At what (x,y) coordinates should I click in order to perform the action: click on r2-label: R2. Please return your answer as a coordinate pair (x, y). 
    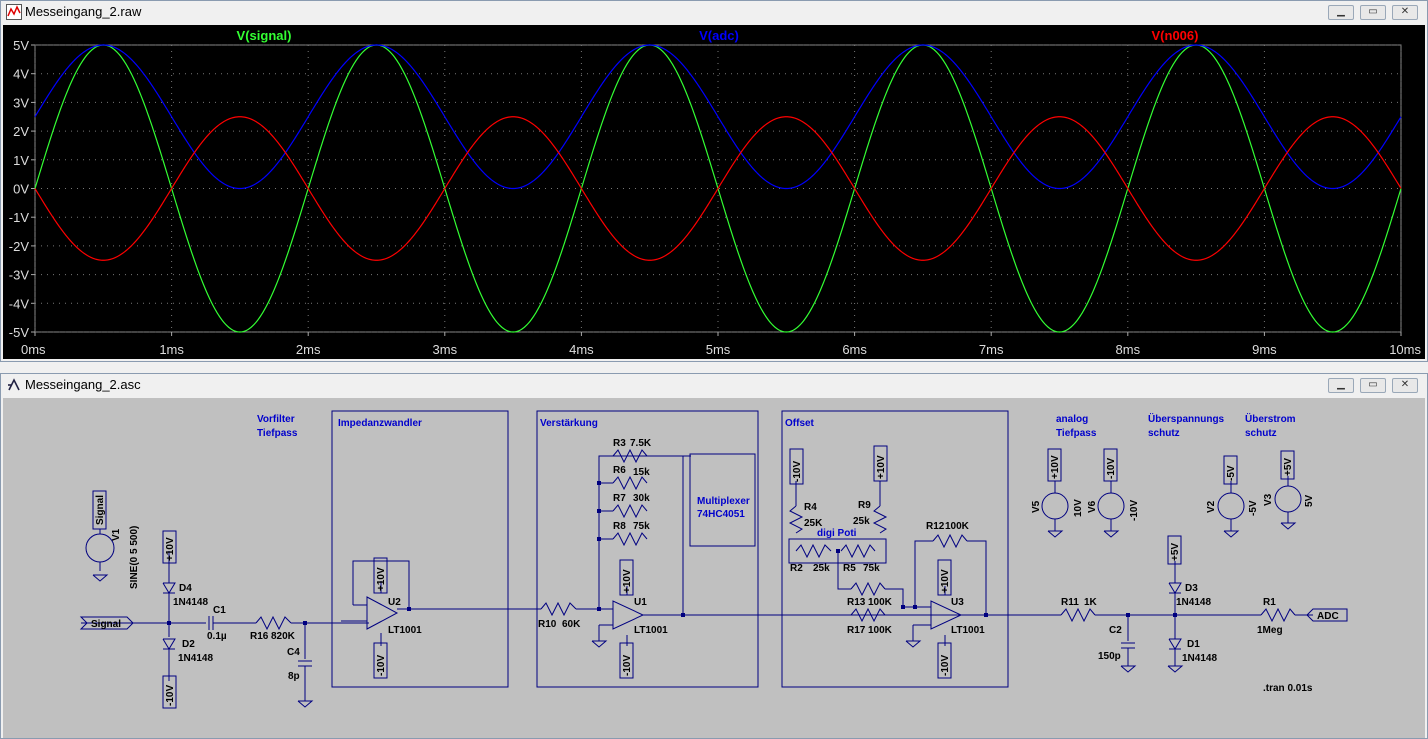
    Looking at the image, I should click on (796, 568).